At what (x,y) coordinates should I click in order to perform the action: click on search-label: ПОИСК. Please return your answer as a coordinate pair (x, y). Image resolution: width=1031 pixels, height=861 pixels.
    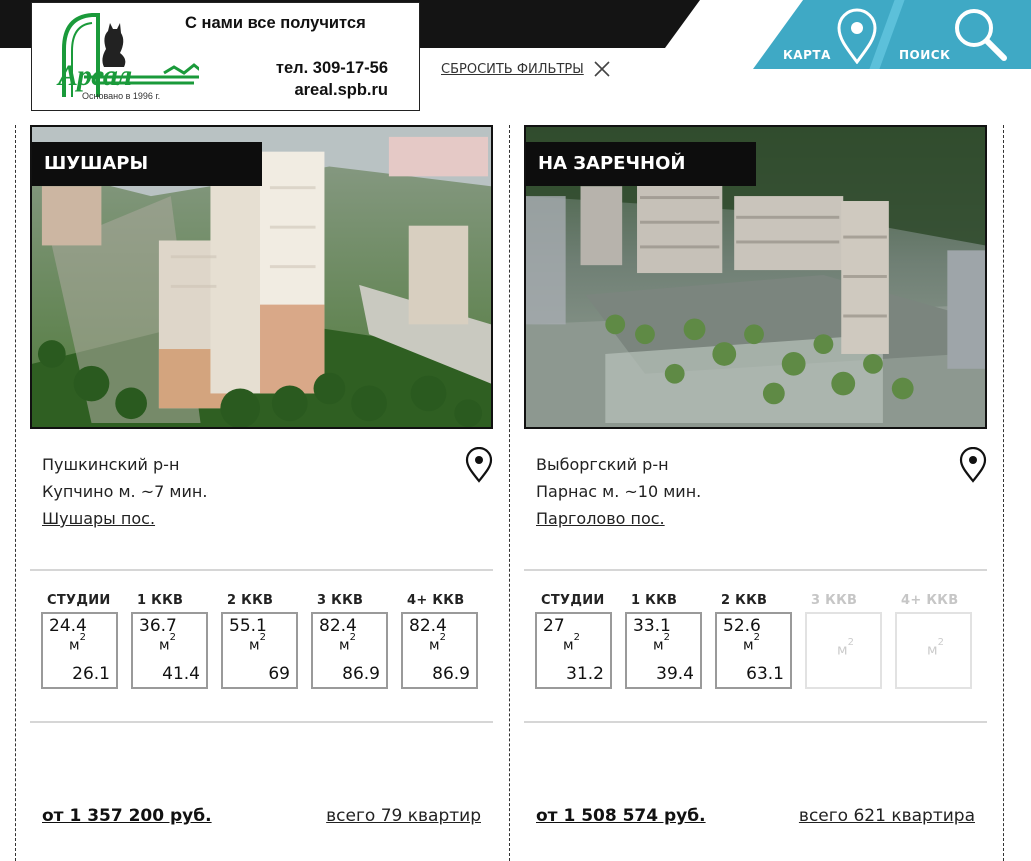
    Looking at the image, I should click on (925, 55).